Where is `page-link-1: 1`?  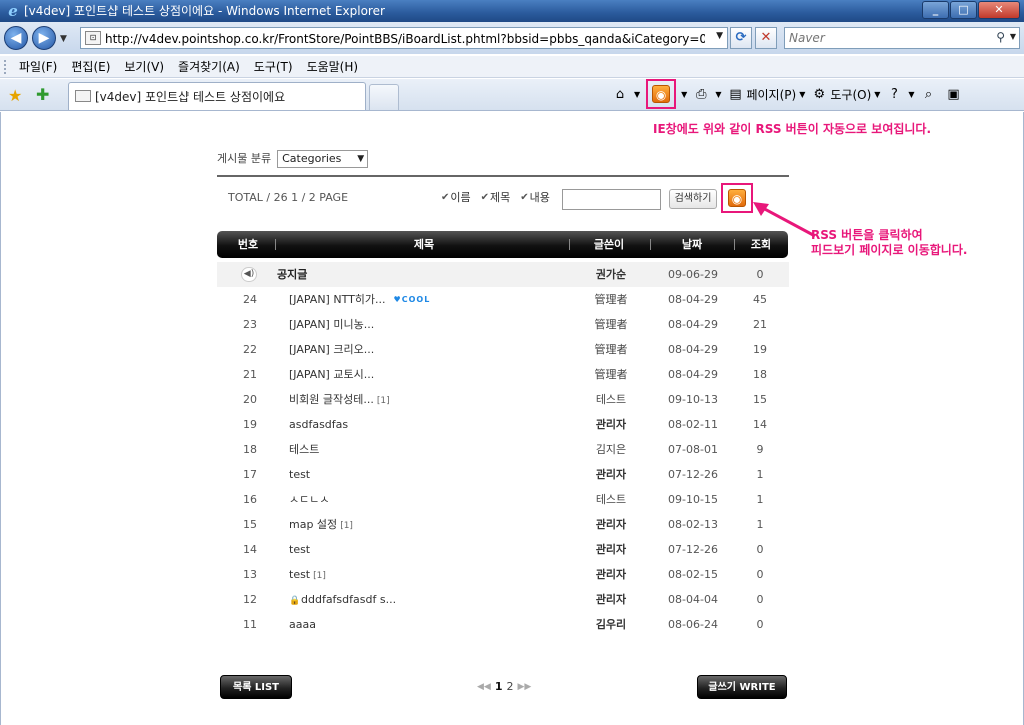
page-link-1: 1 is located at coordinates (499, 687).